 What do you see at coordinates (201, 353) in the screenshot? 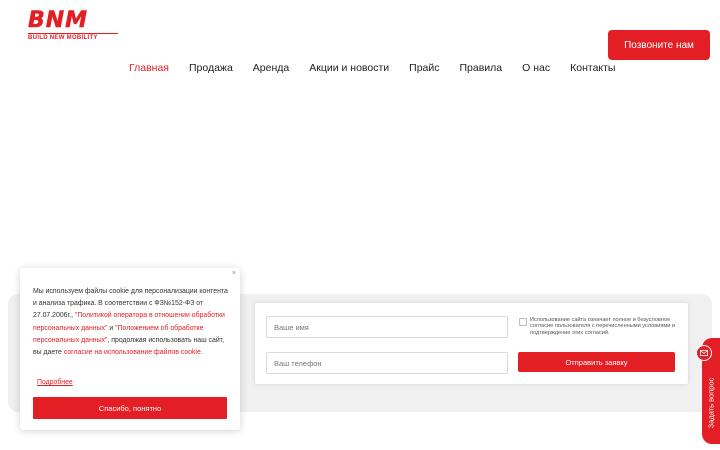
I see `cookie-text-4: .` at bounding box center [201, 353].